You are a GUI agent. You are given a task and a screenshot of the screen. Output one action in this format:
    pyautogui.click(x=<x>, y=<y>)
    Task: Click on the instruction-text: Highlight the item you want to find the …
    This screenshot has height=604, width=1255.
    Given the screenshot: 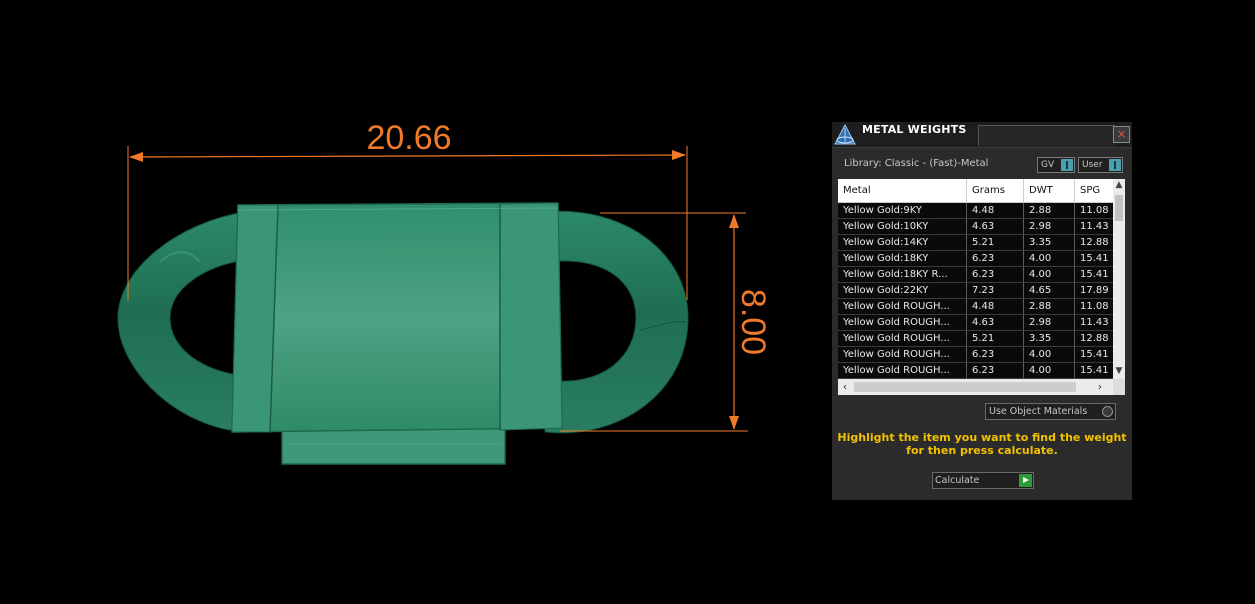 What is the action you would take?
    pyautogui.click(x=982, y=444)
    